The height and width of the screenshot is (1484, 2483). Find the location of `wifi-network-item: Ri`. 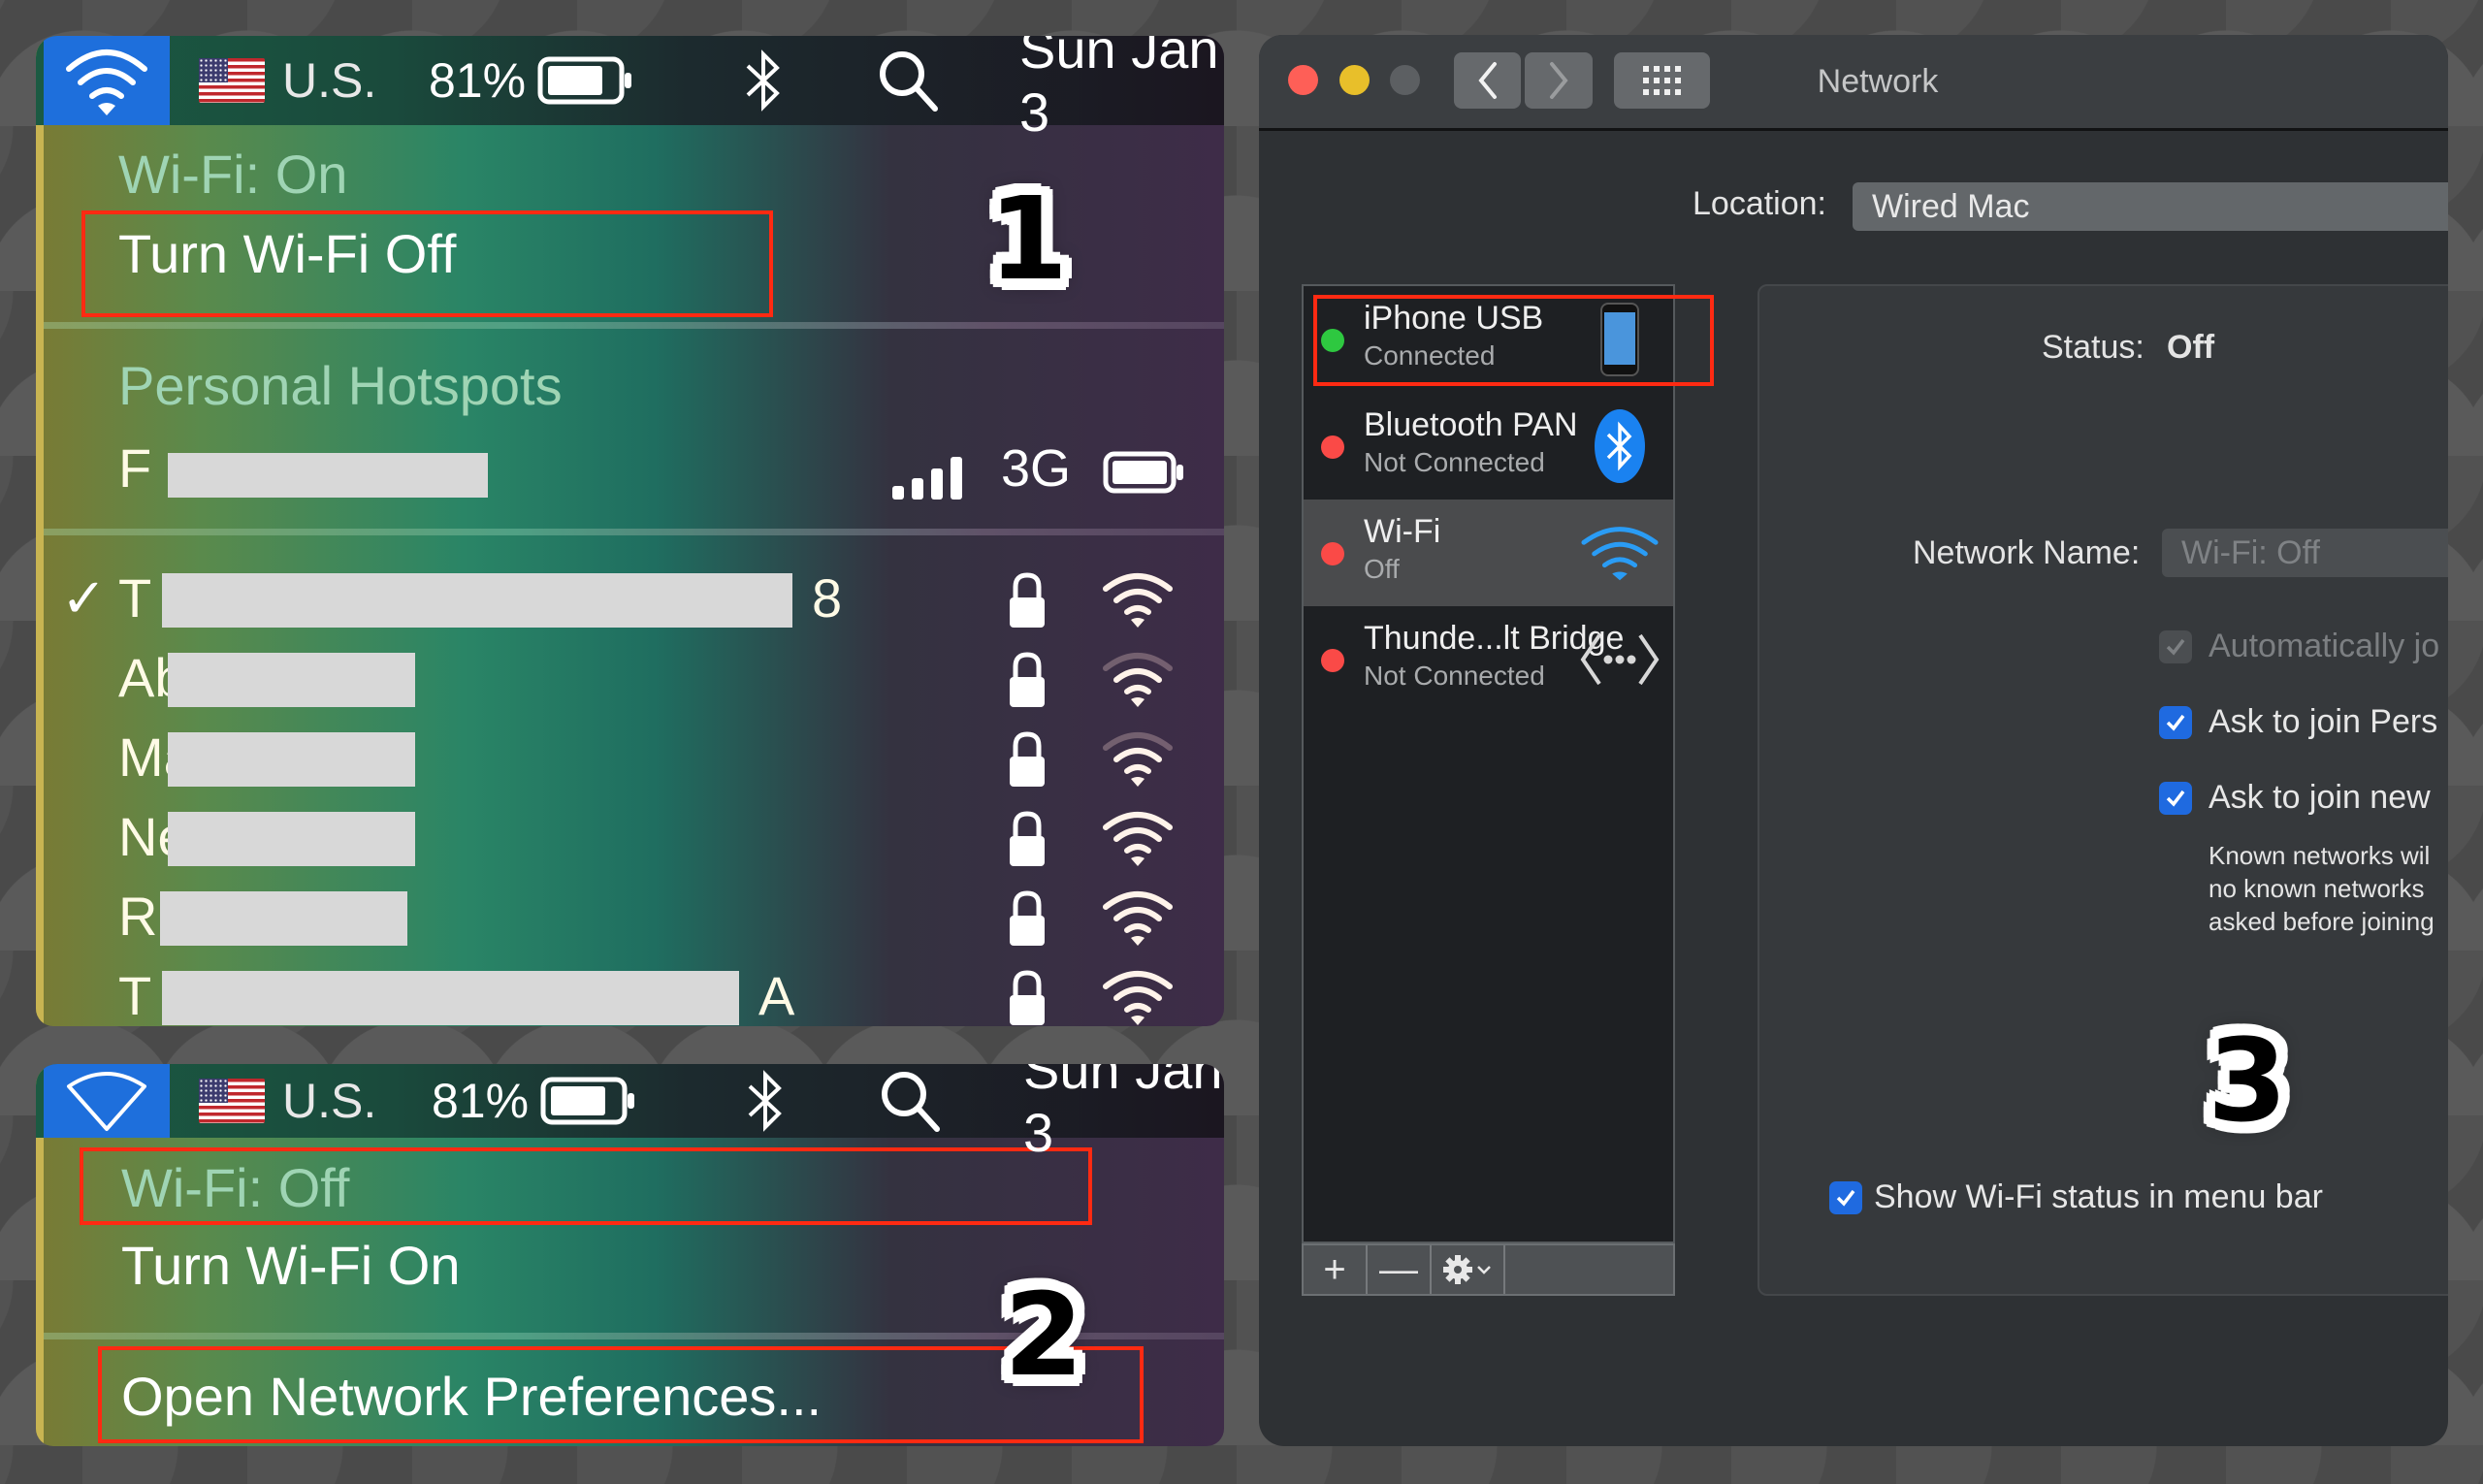

wifi-network-item: Ri is located at coordinates (630, 916).